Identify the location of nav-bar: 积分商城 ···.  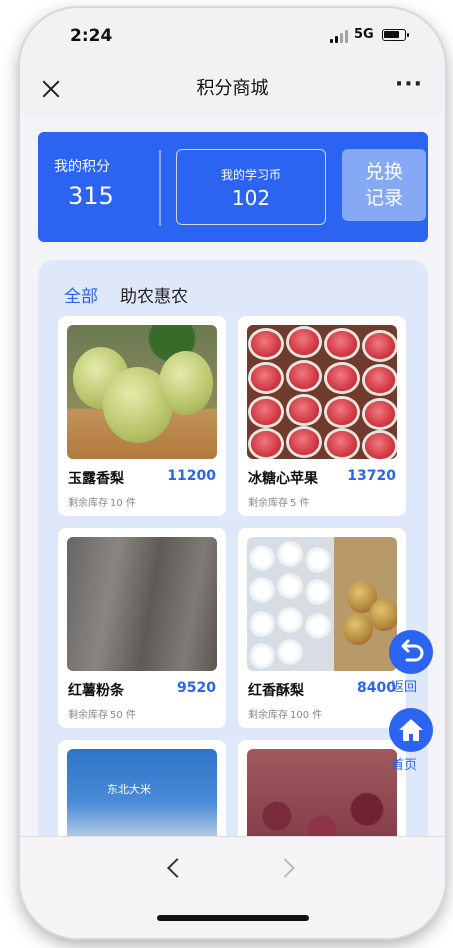
(232, 88).